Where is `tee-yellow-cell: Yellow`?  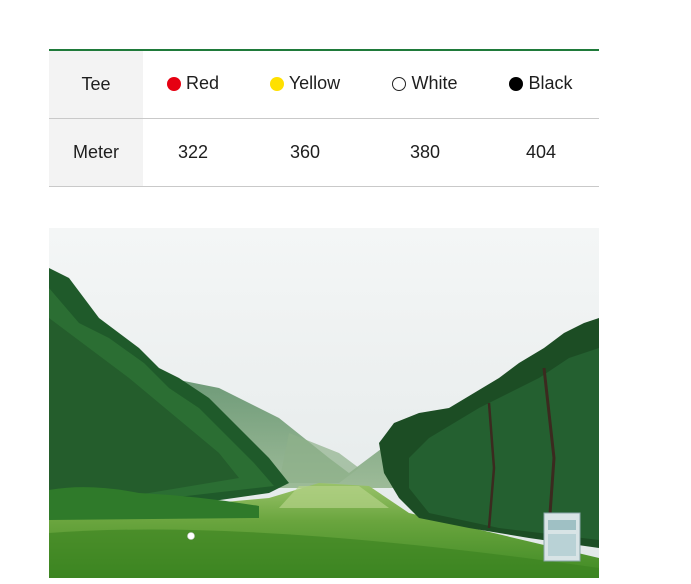 tee-yellow-cell: Yellow is located at coordinates (305, 84).